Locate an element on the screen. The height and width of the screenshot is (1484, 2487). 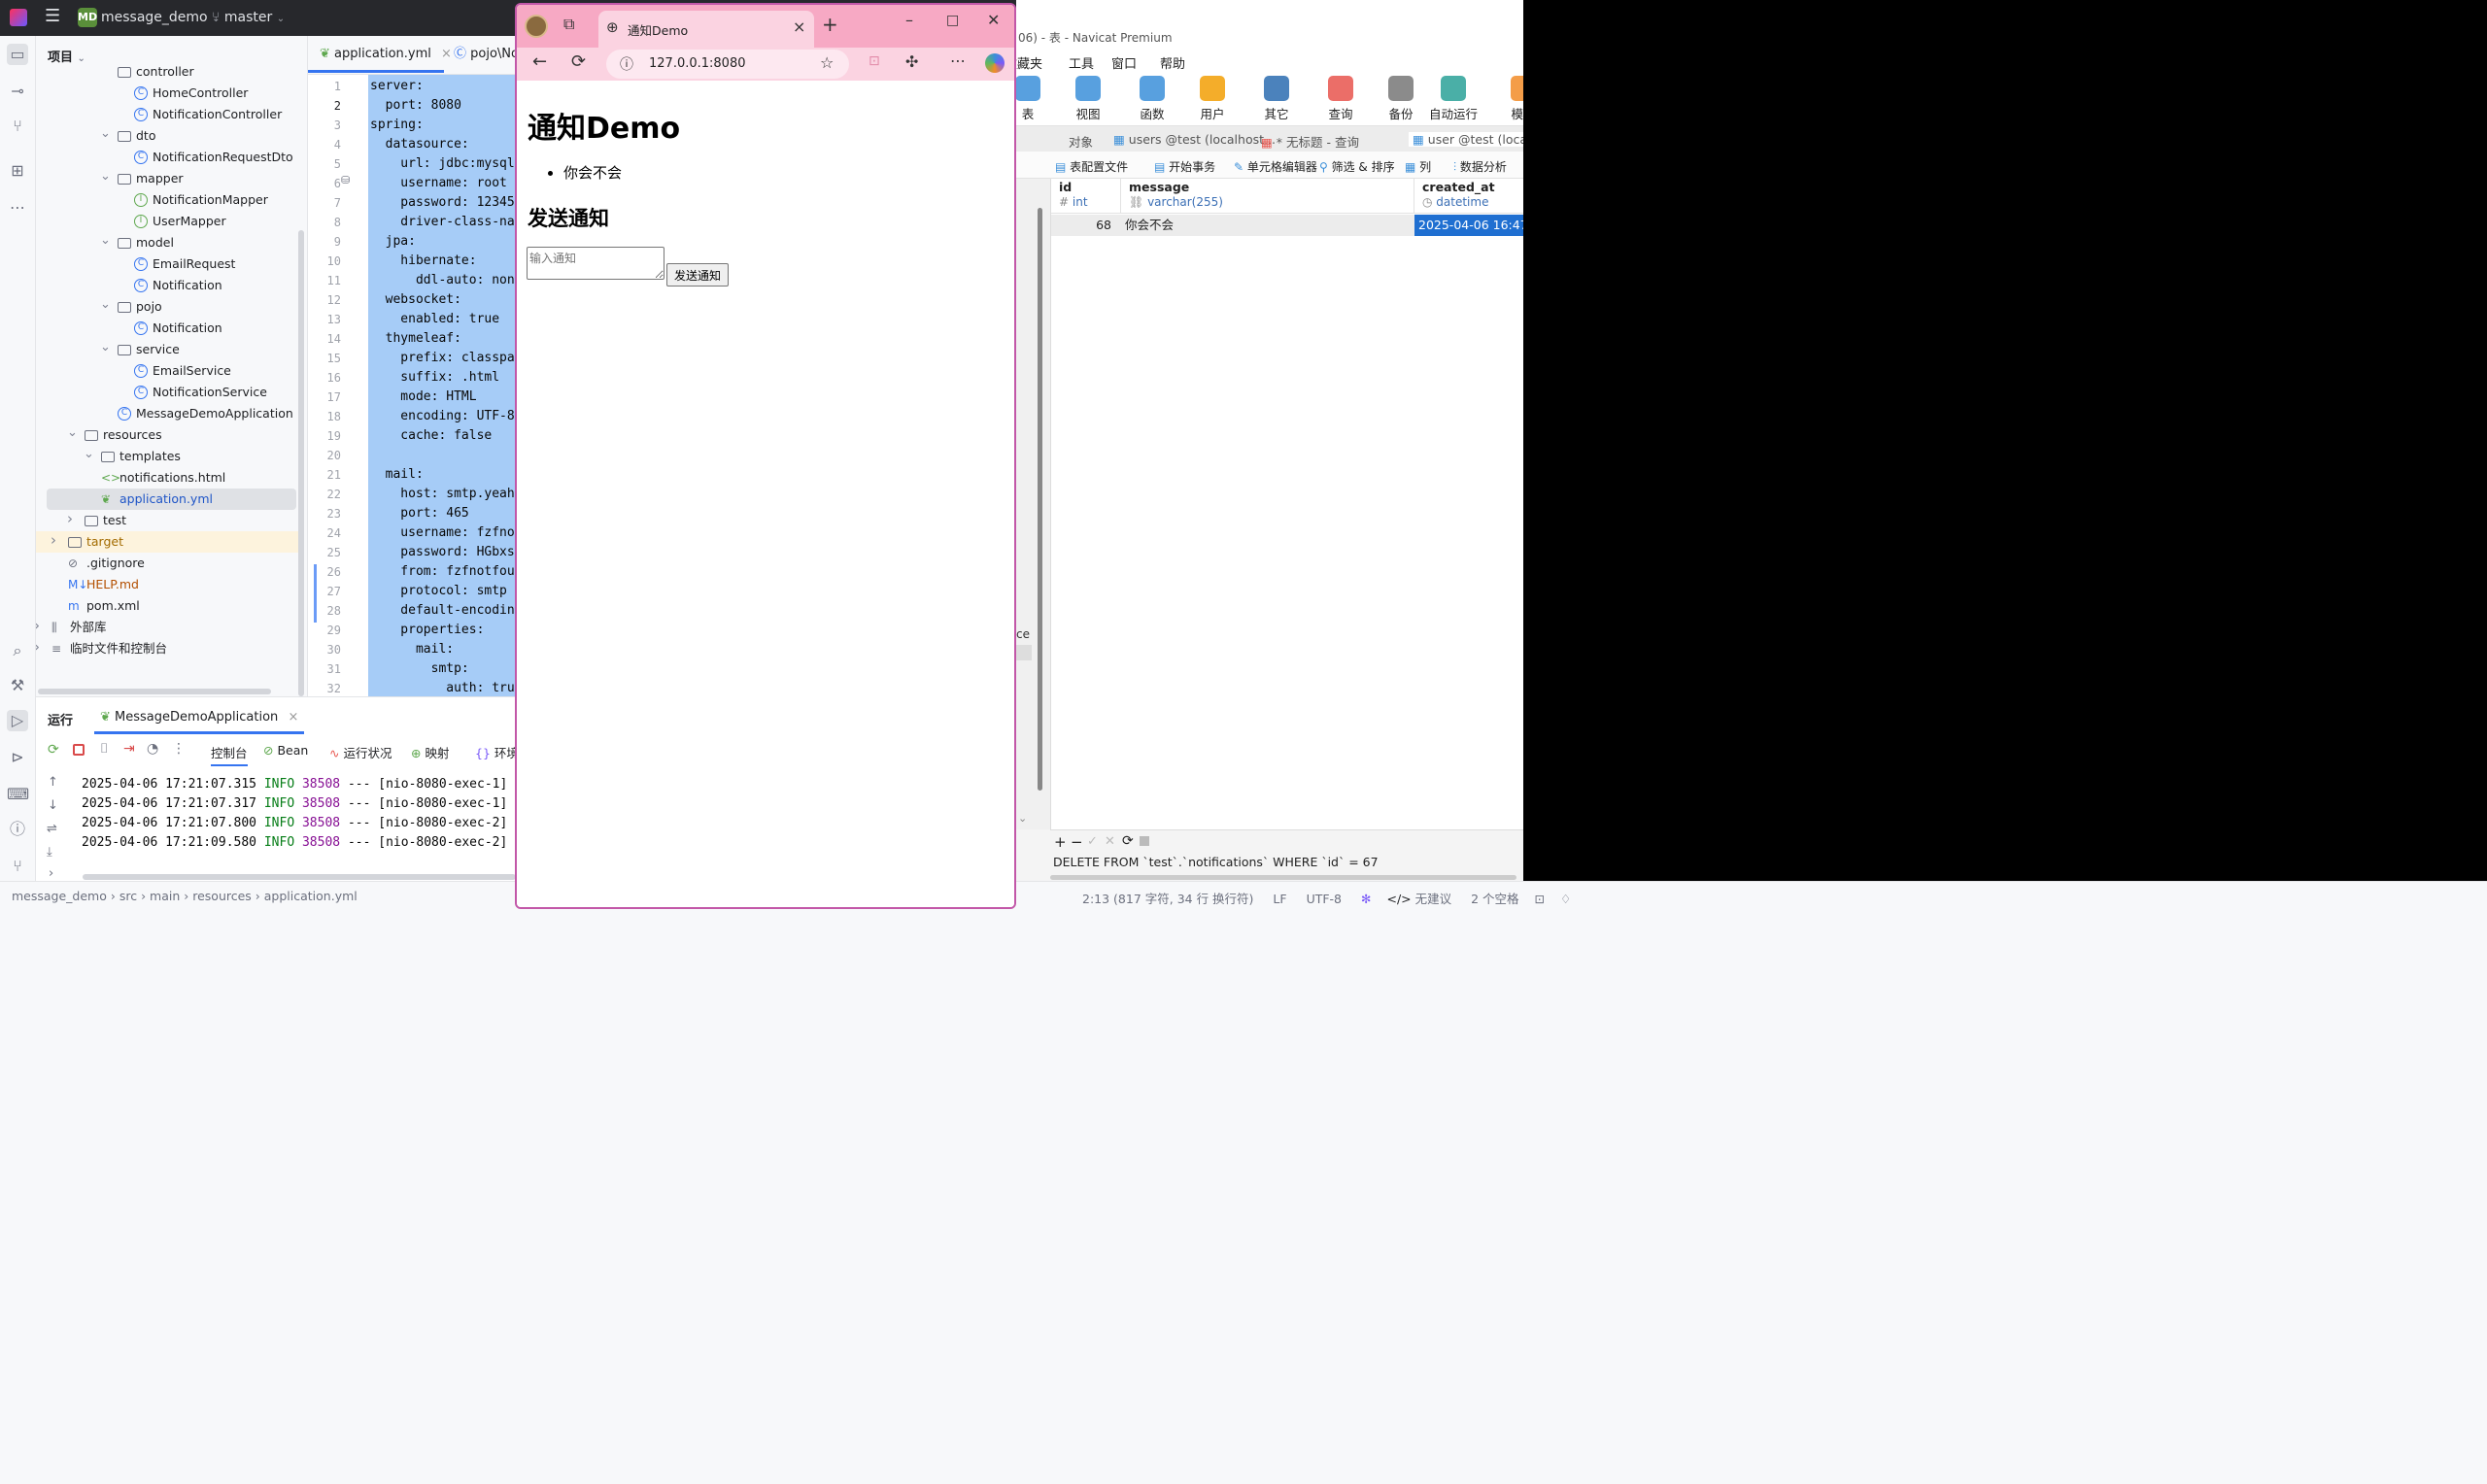
suggestions-status: 无建议 is located at coordinates (1433, 899).